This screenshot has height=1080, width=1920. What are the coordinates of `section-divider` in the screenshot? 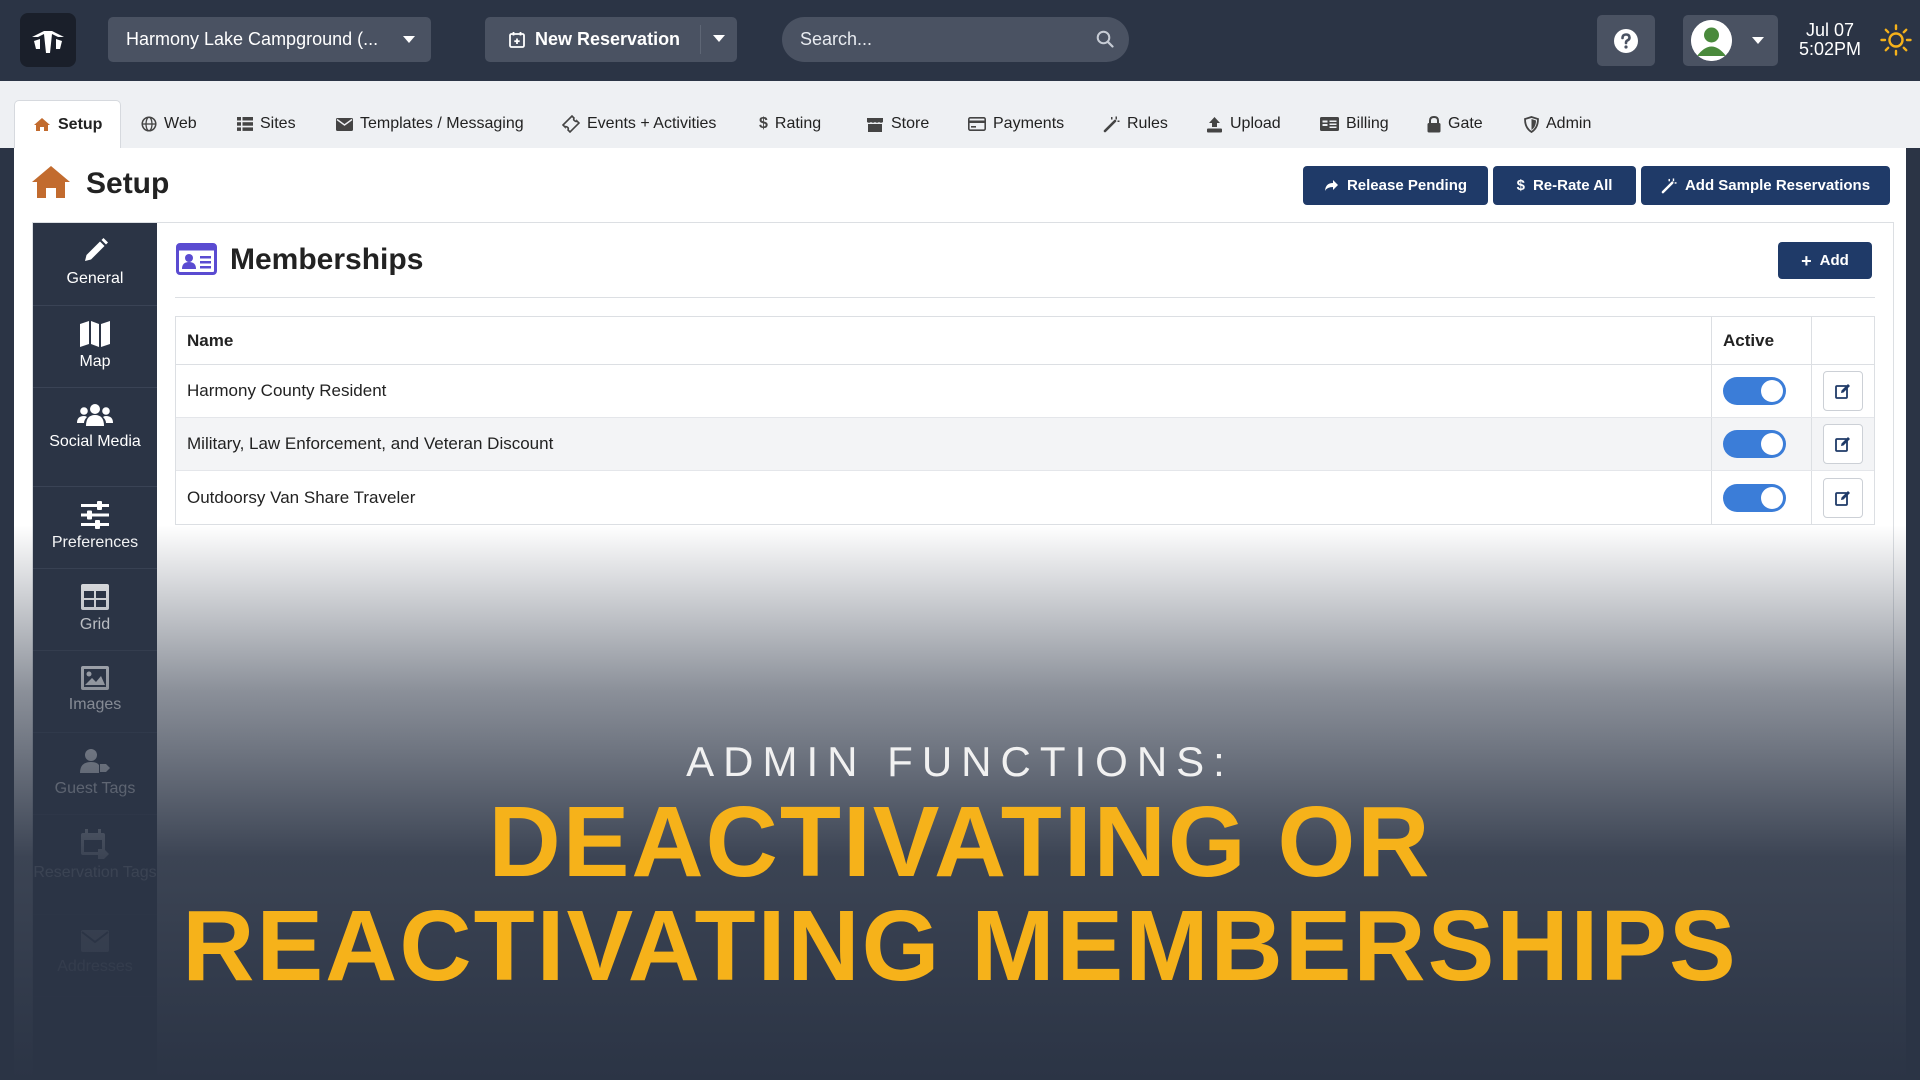 It's located at (1025, 297).